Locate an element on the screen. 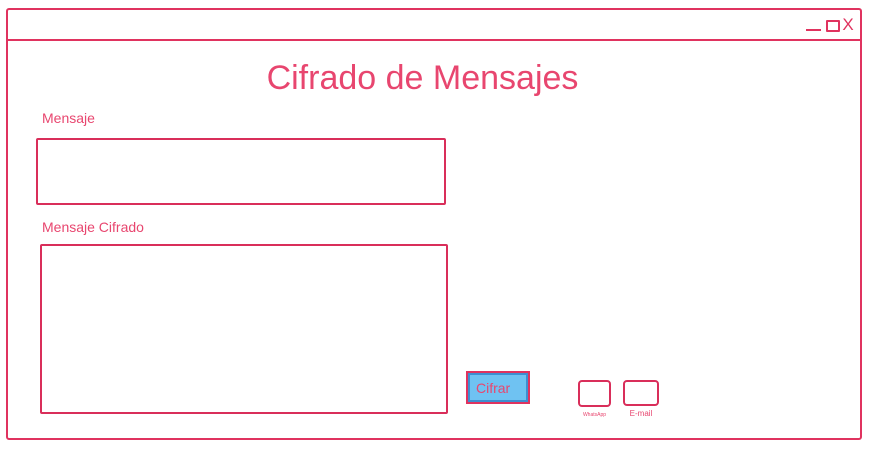  page-title: Cifrado de Mensajes is located at coordinates (435, 78).